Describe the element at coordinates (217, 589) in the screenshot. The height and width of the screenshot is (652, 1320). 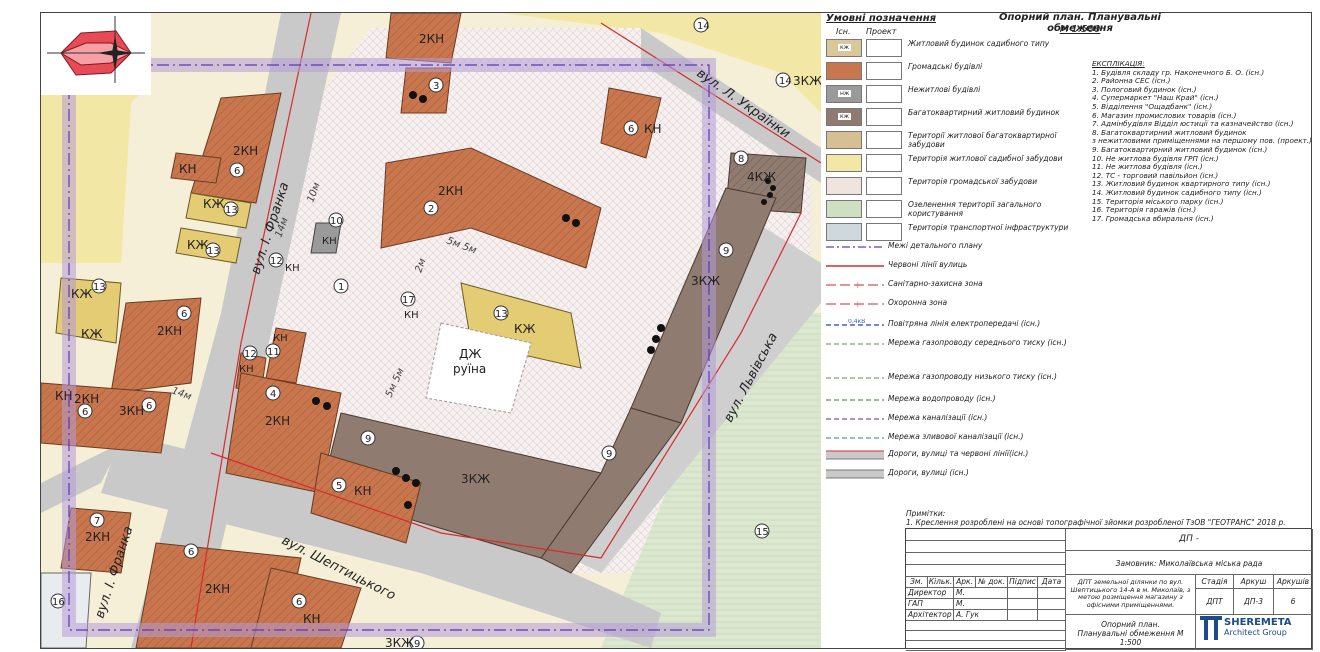
I see `lbl-2kn-bot: 2КН` at that location.